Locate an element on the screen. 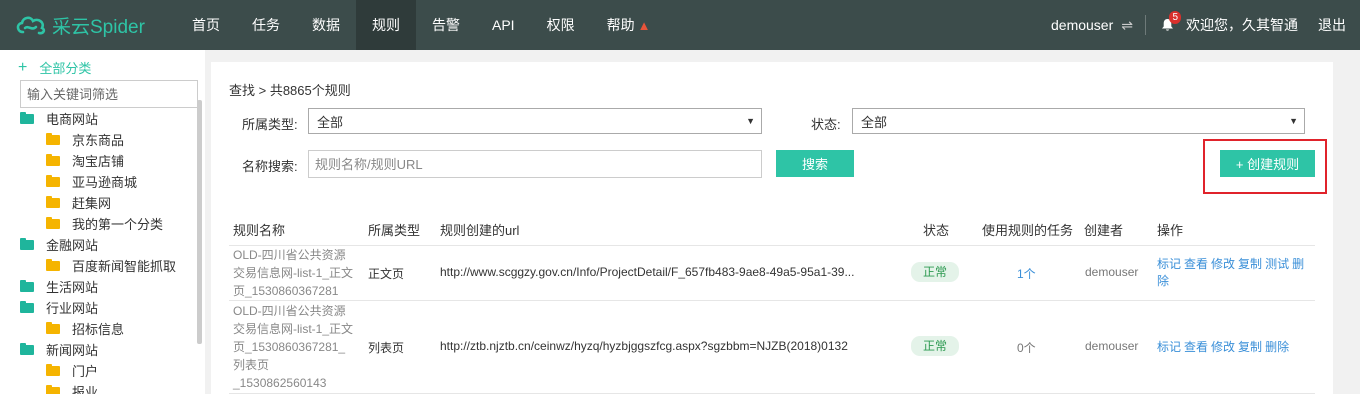 This screenshot has height=394, width=1360. type-select: 全部 ▼ is located at coordinates (535, 121).